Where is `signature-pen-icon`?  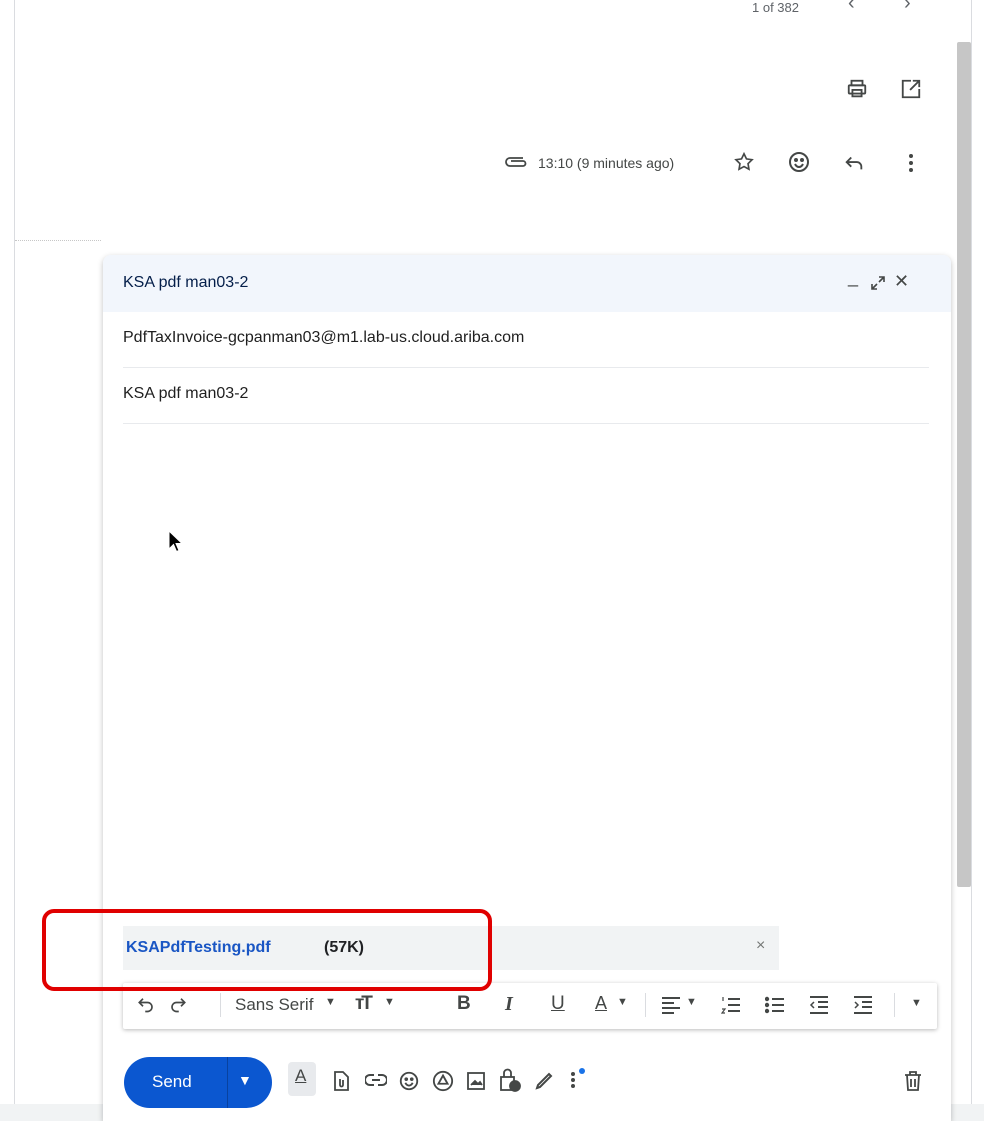 signature-pen-icon is located at coordinates (544, 1081).